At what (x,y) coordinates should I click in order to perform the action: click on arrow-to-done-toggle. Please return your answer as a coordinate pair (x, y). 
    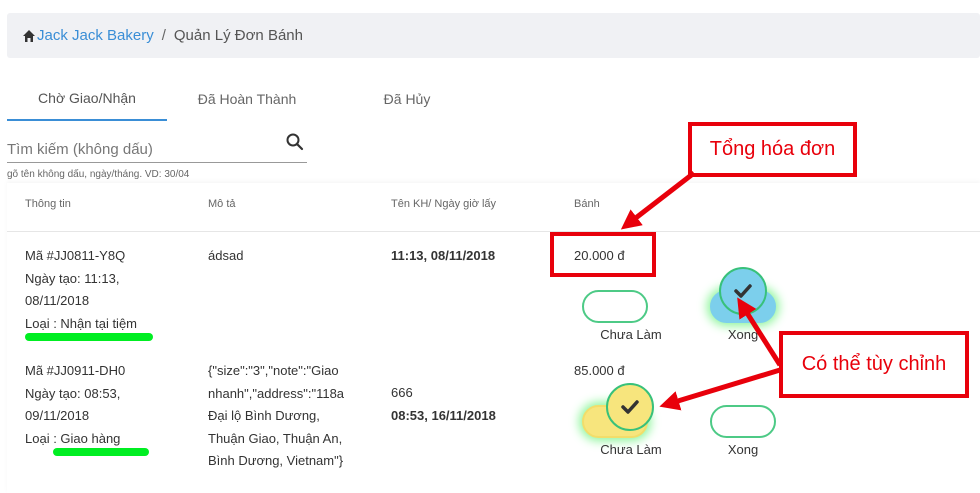
    Looking at the image, I should click on (760, 332).